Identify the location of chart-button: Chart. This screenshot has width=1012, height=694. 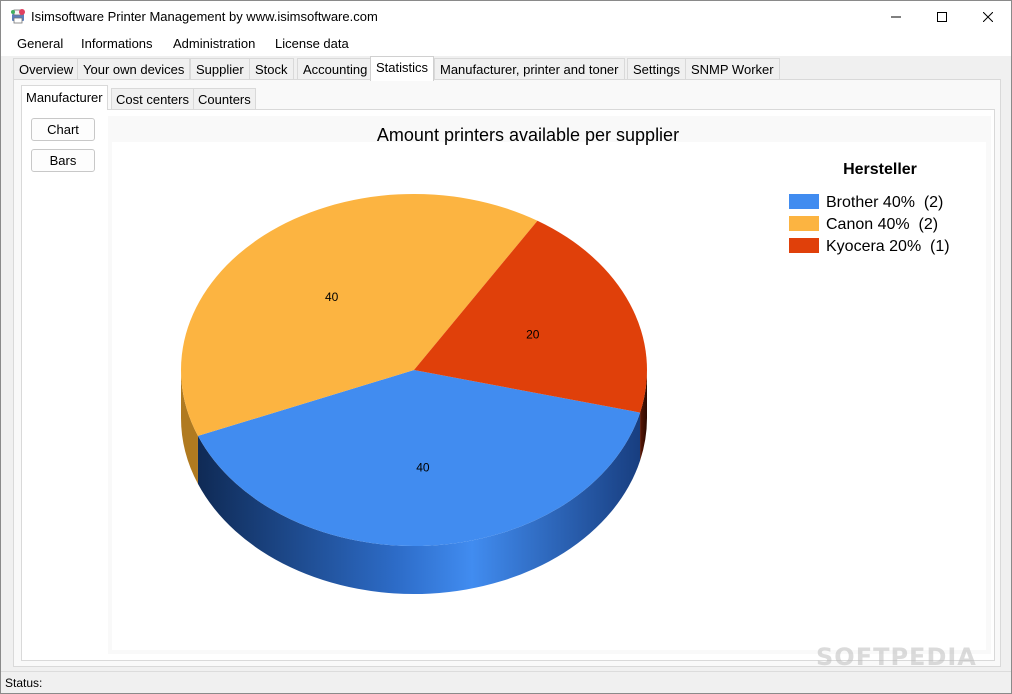
(63, 129).